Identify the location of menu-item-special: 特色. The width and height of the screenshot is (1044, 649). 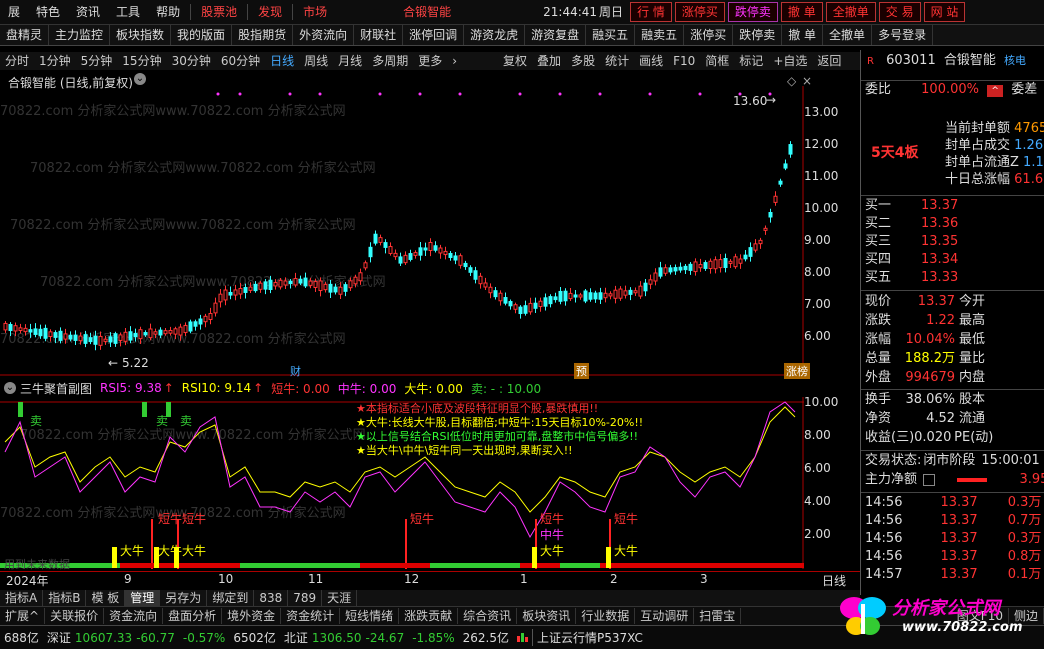
(48, 12).